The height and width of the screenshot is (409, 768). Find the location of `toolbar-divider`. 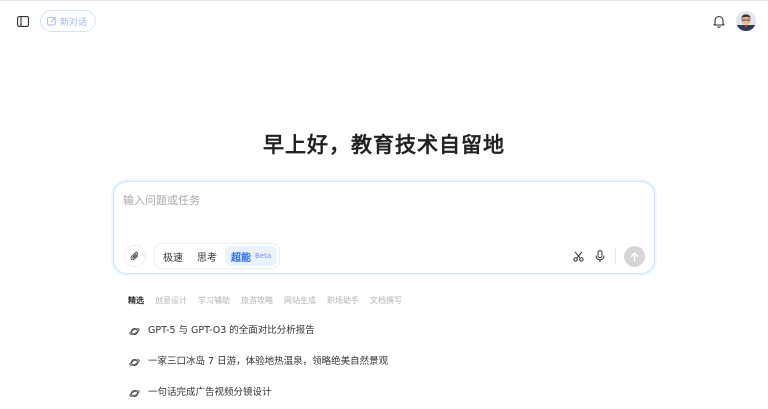

toolbar-divider is located at coordinates (615, 256).